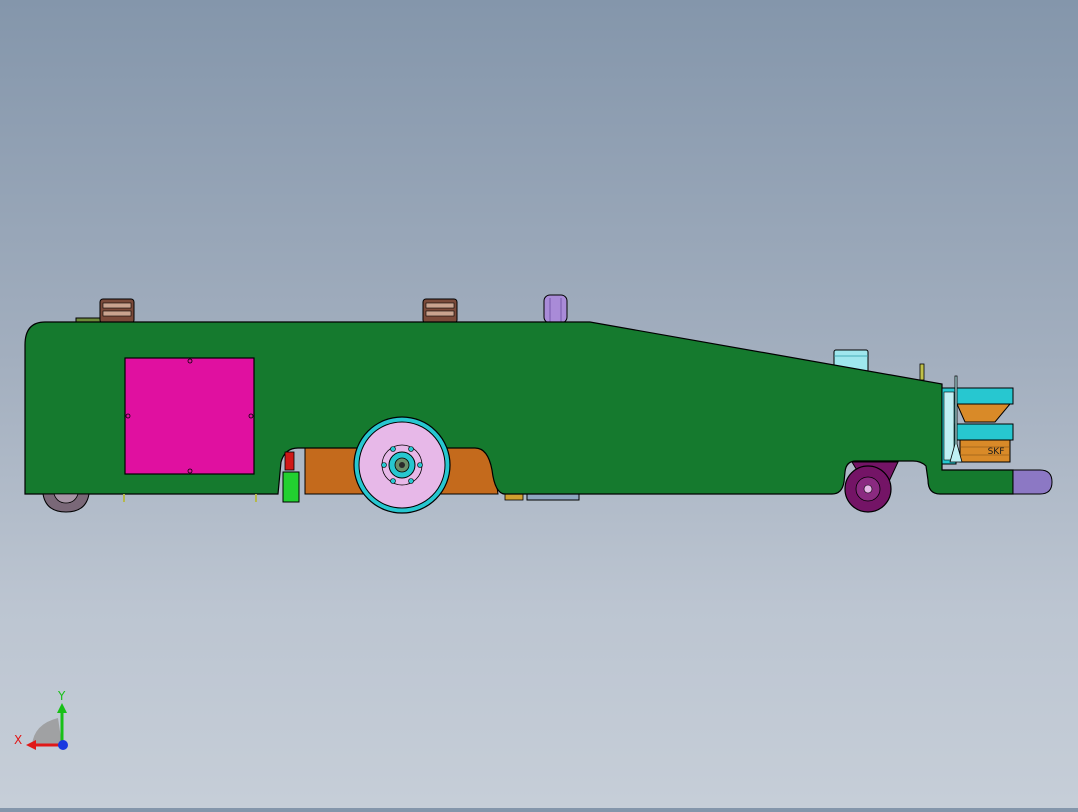  I want to click on cylinder-top-middle, so click(440, 311).